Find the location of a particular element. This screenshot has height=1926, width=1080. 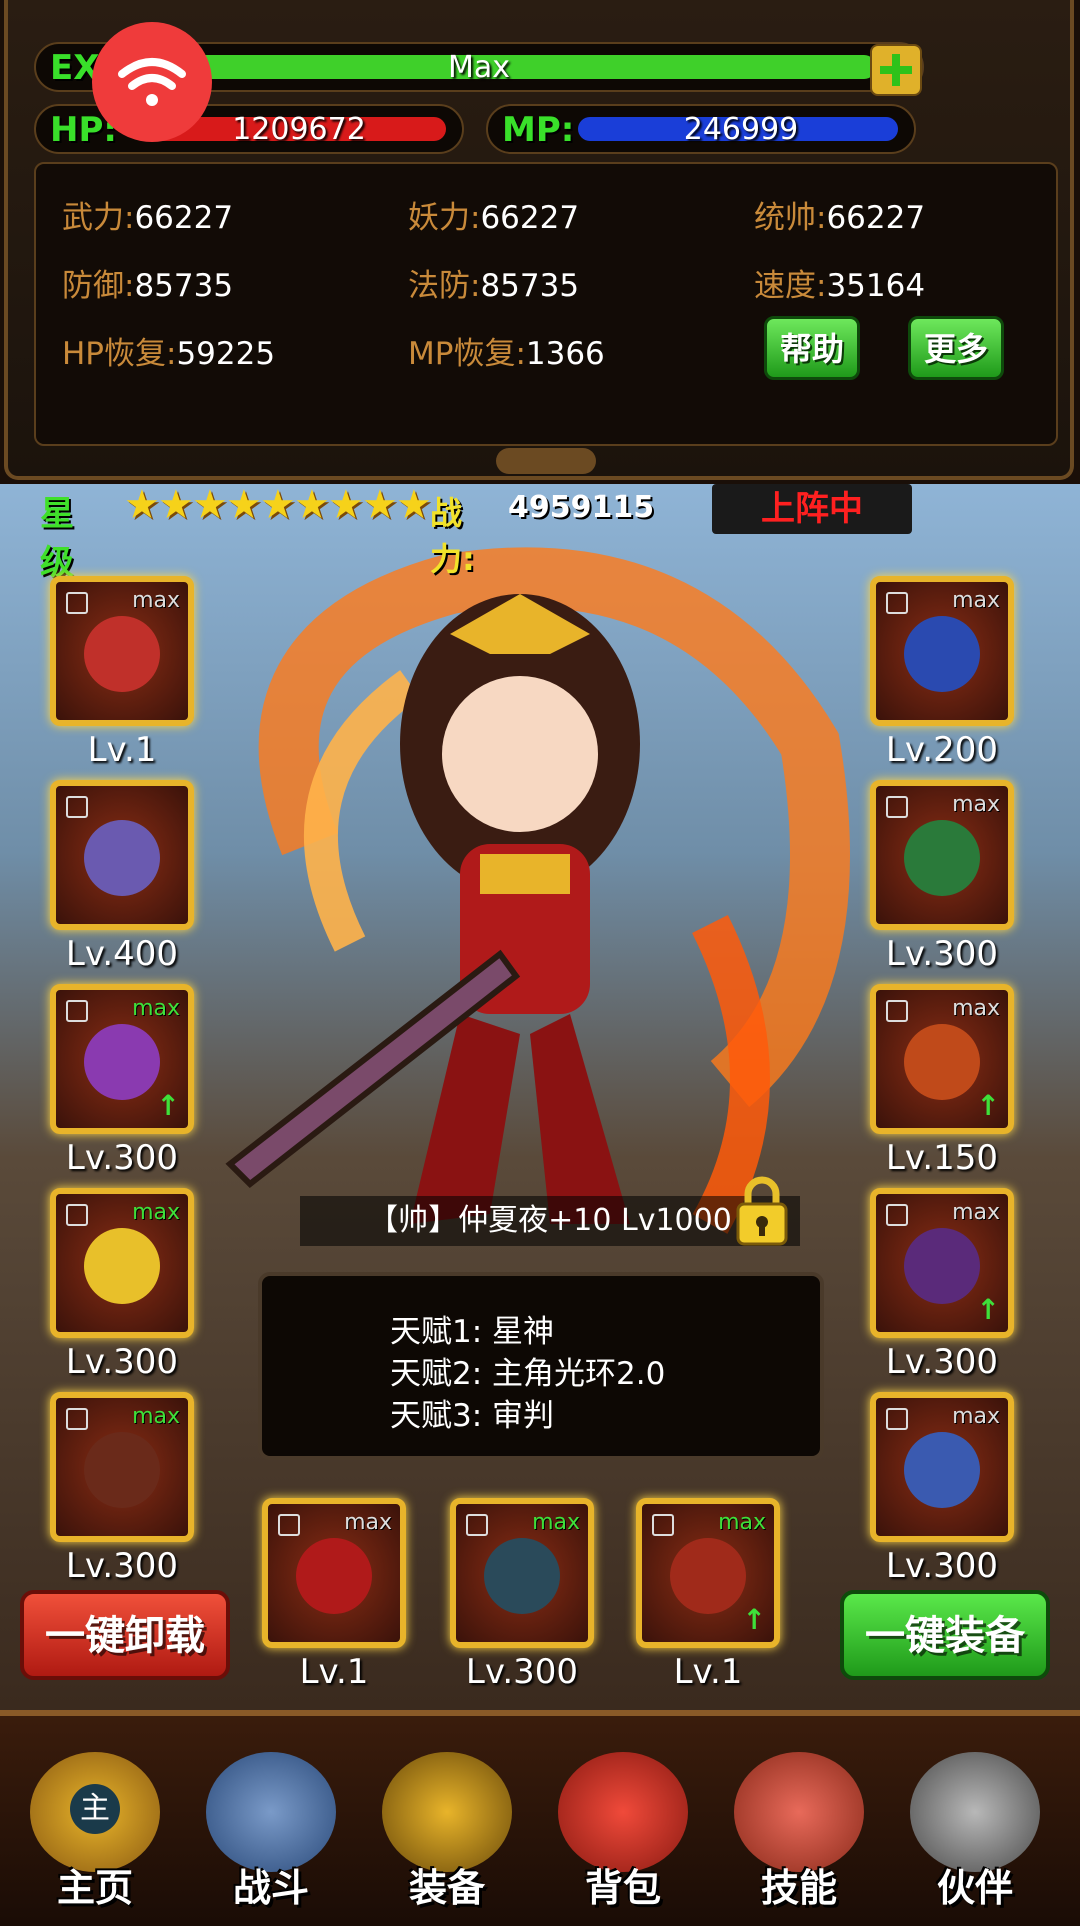

crossed-swords-icon is located at coordinates (271, 1812).